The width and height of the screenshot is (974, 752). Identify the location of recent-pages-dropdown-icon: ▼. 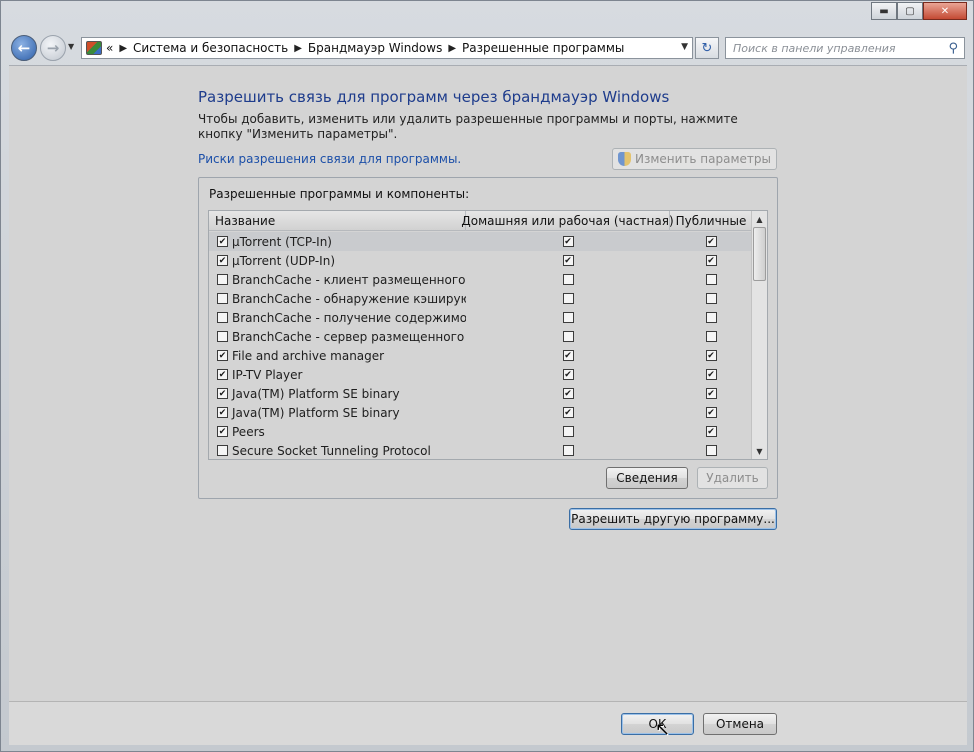
(71, 46).